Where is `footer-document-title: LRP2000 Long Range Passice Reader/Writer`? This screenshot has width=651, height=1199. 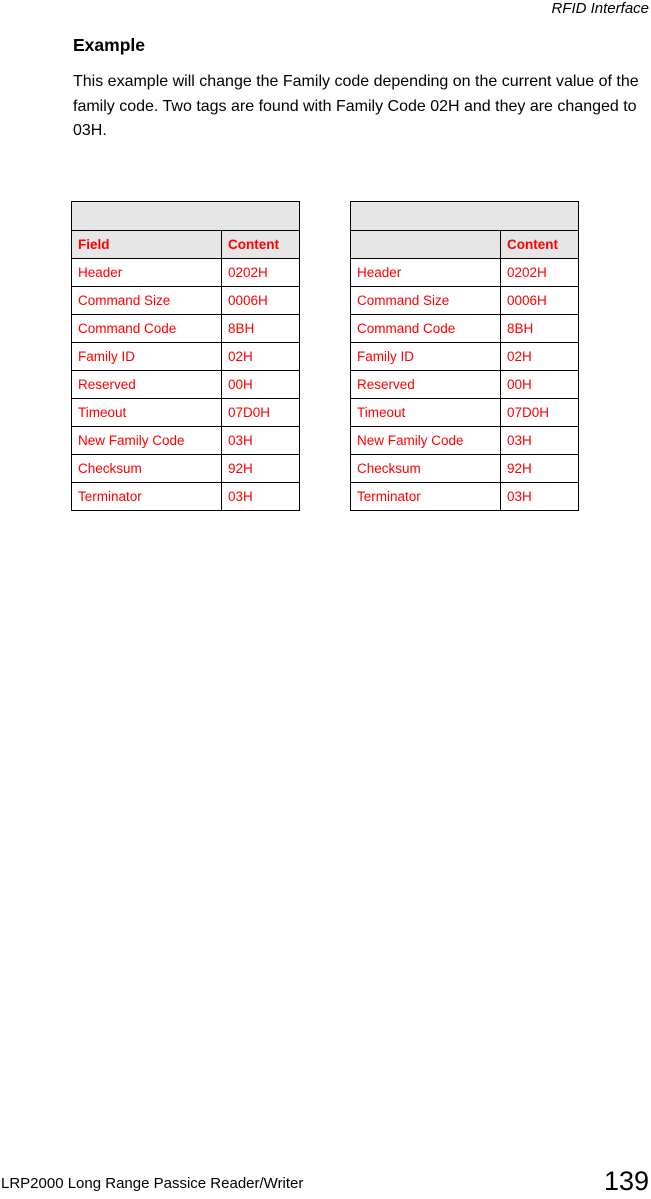
footer-document-title: LRP2000 Long Range Passice Reader/Writer is located at coordinates (152, 1183).